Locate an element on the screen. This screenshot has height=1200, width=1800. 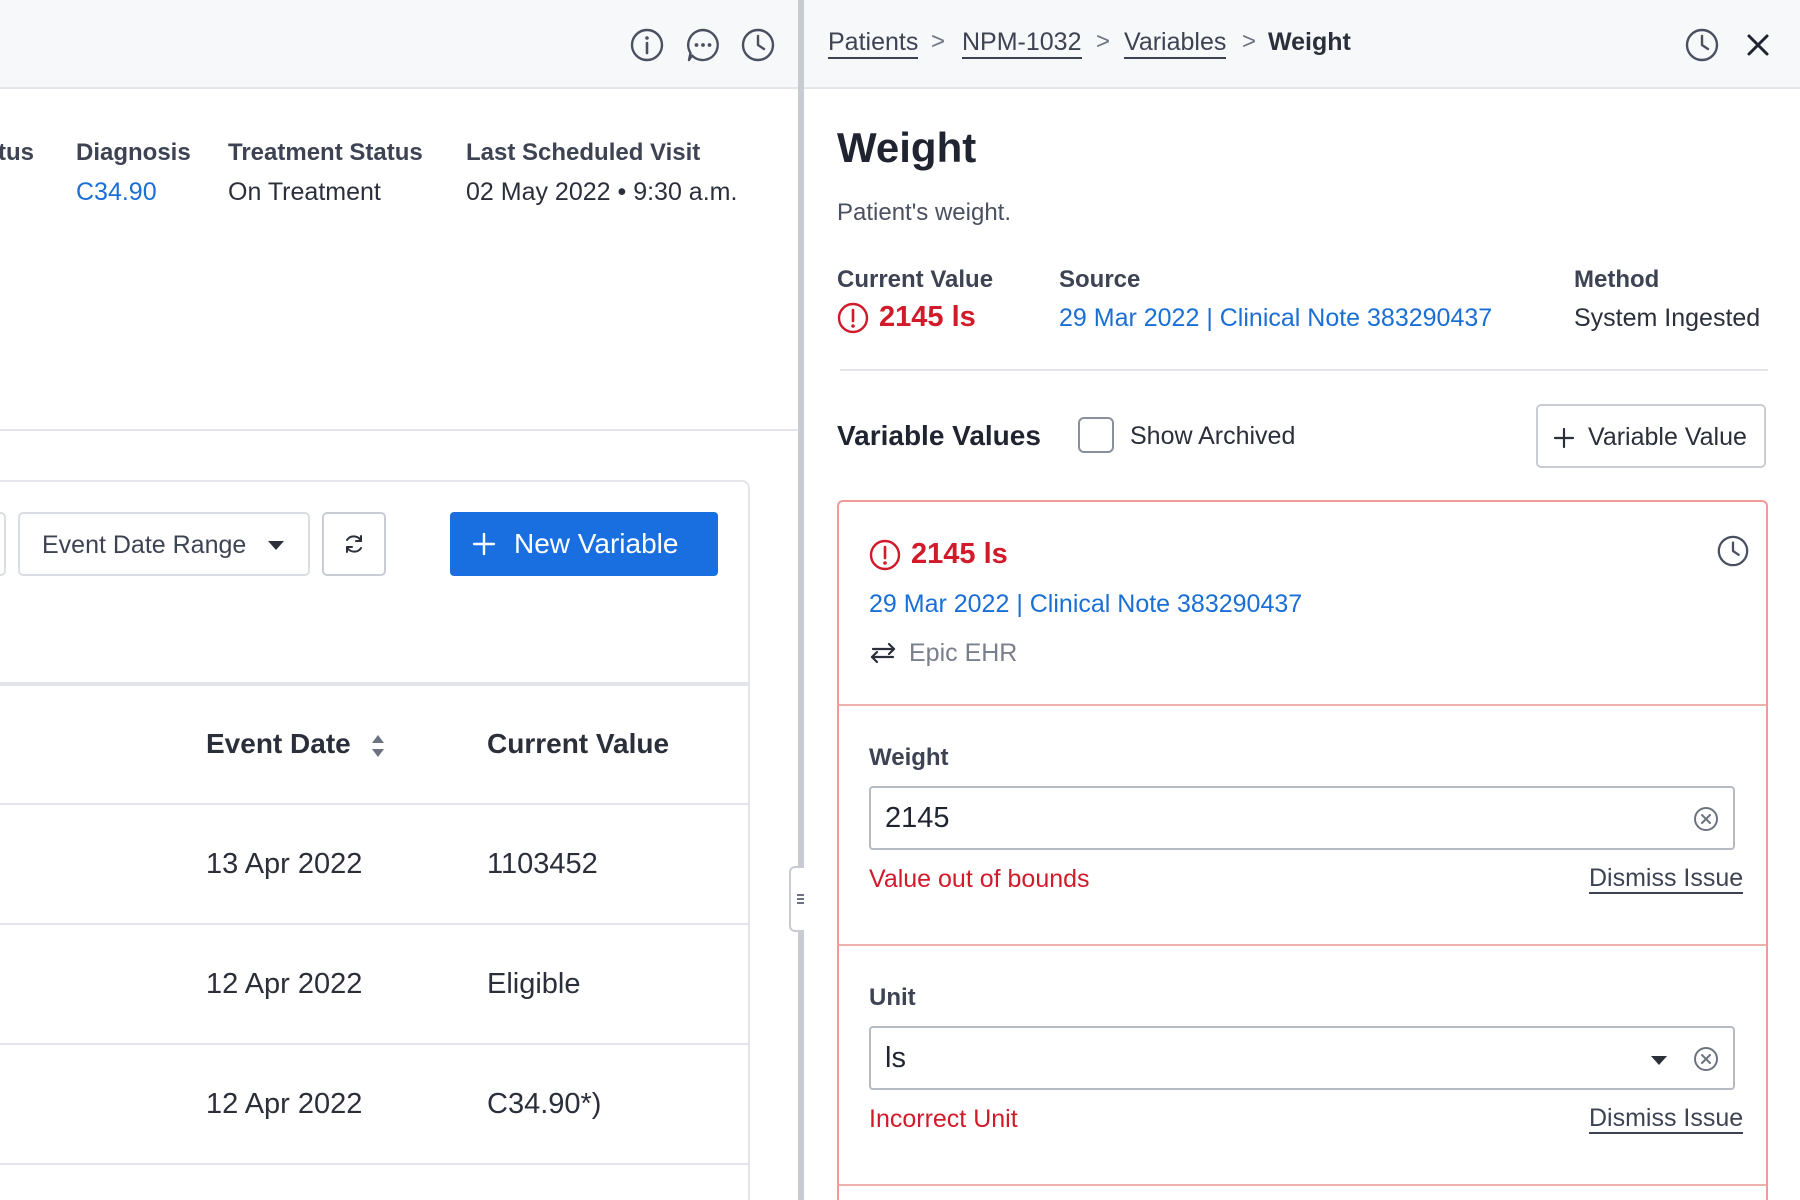
current-value-text: 2145 ls is located at coordinates (927, 317).